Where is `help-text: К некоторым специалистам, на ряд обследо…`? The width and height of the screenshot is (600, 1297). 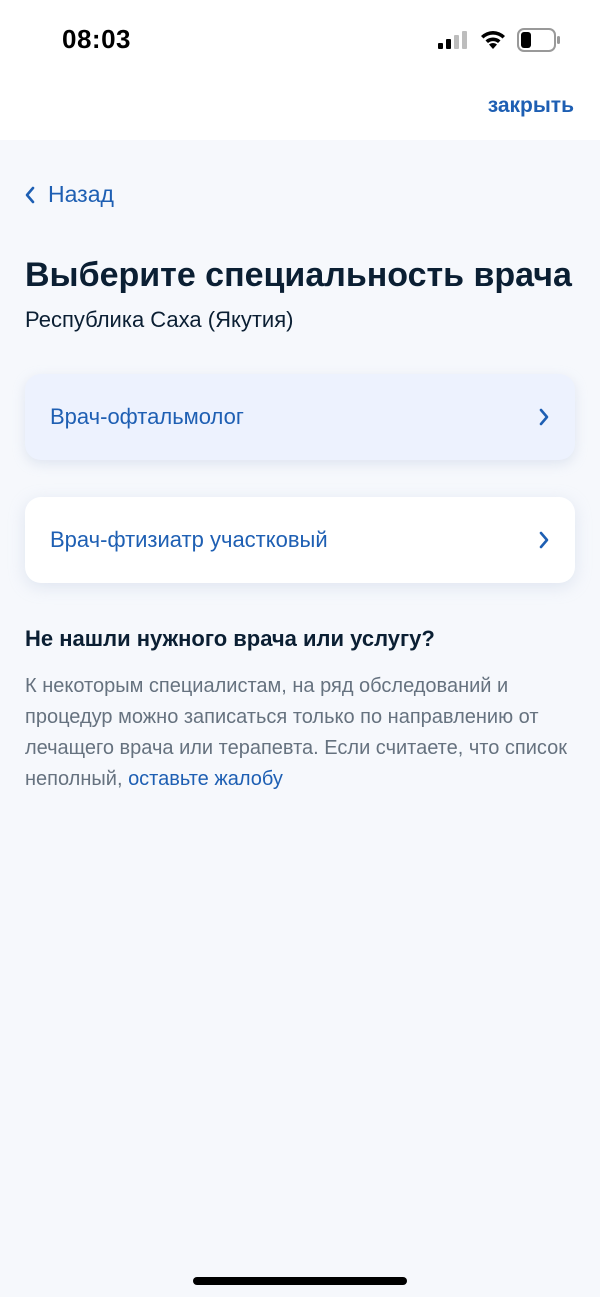 help-text: К некоторым специалистам, на ряд обследо… is located at coordinates (302, 733).